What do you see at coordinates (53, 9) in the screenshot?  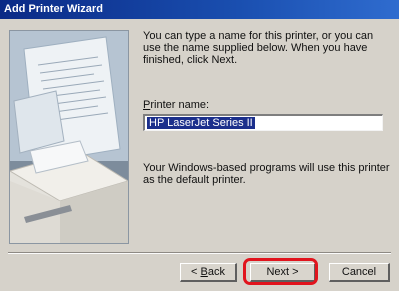 I see `window-title: Add Printer Wizard` at bounding box center [53, 9].